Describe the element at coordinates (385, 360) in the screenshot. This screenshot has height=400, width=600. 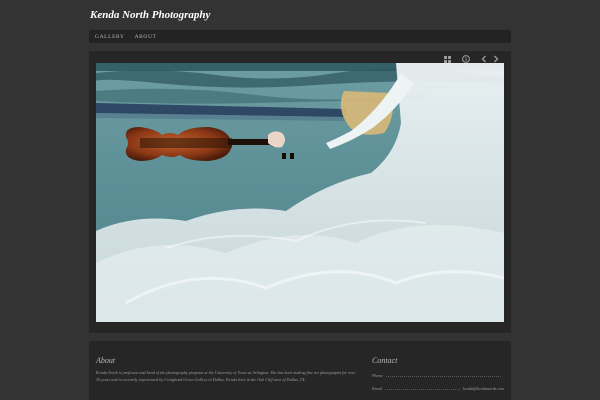
I see `contact-heading: Contact` at that location.